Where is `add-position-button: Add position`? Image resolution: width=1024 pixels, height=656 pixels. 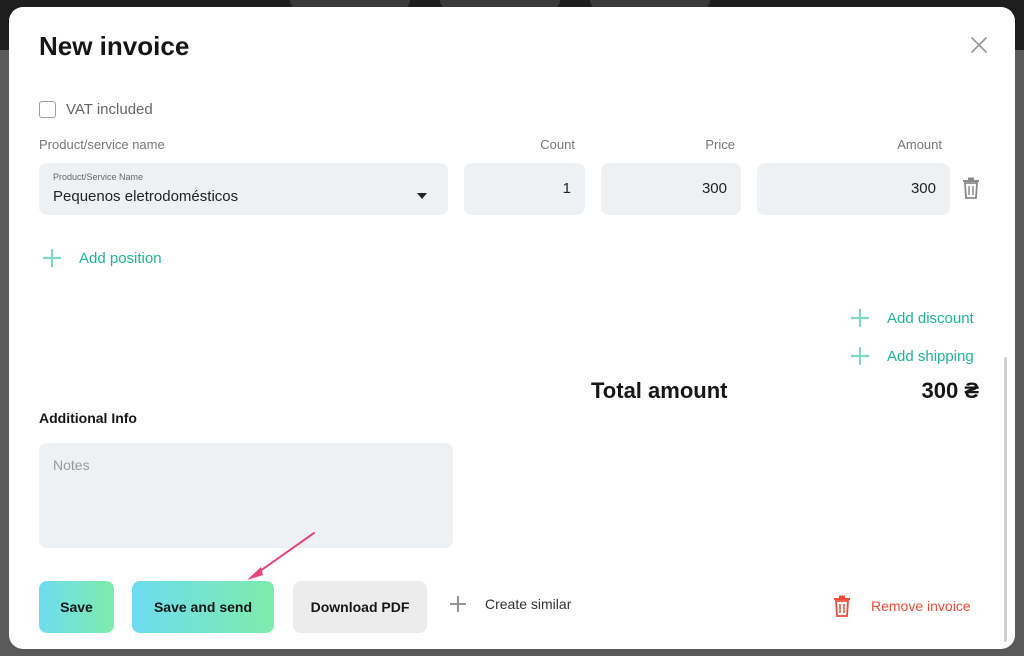
add-position-button: Add position is located at coordinates (101, 258).